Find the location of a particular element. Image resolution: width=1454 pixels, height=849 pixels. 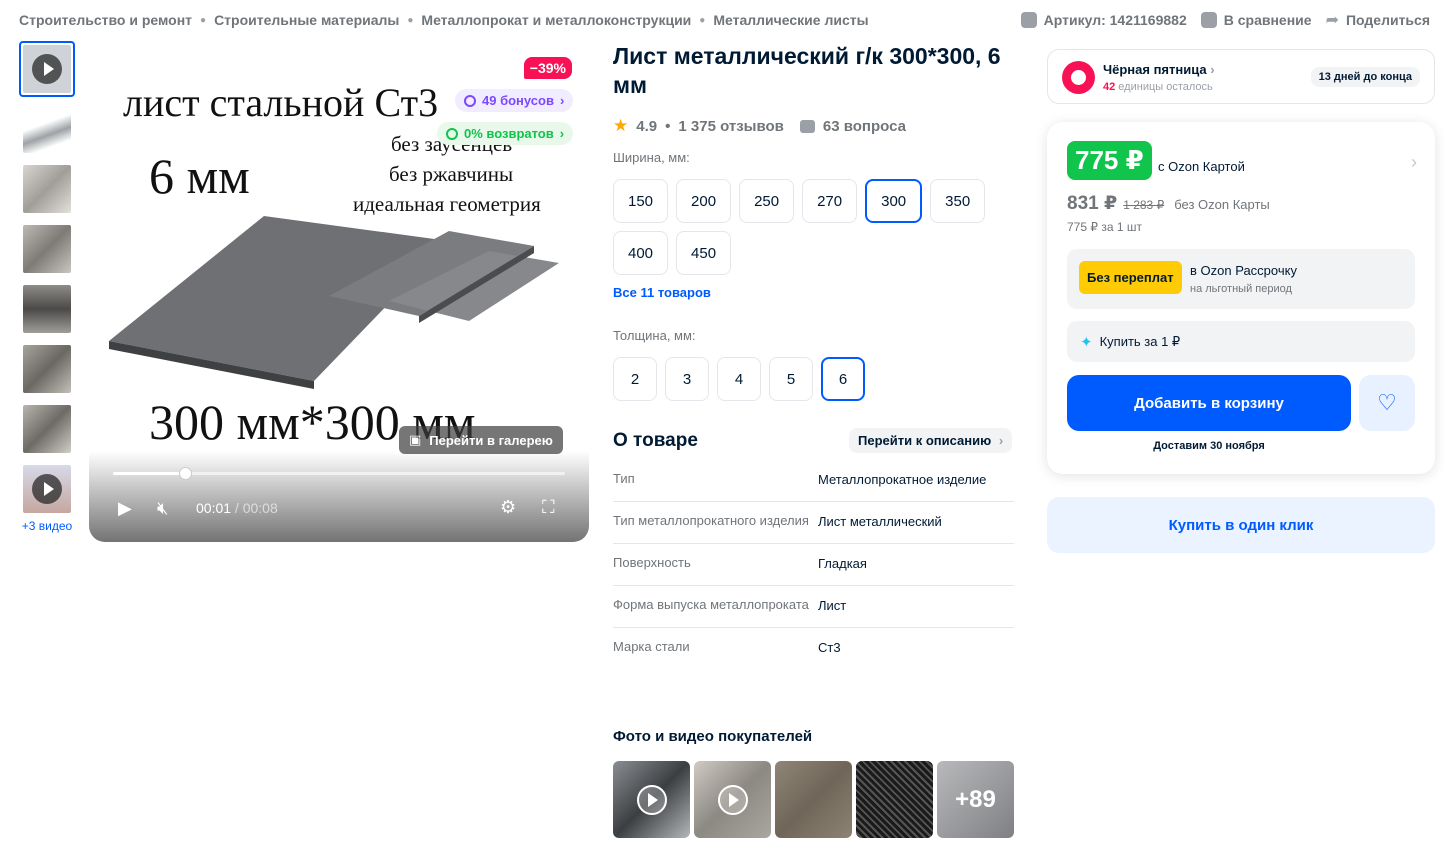

sparkle-icon: ✦ is located at coordinates (1086, 342).